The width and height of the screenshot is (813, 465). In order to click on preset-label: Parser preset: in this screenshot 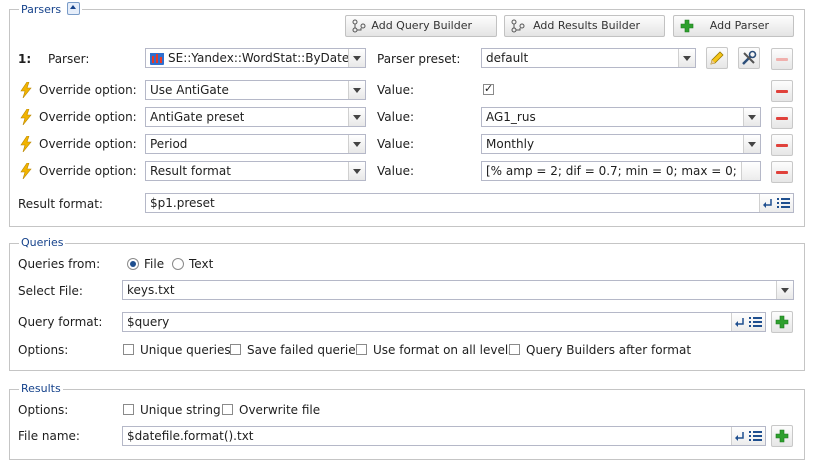, I will do `click(419, 59)`.